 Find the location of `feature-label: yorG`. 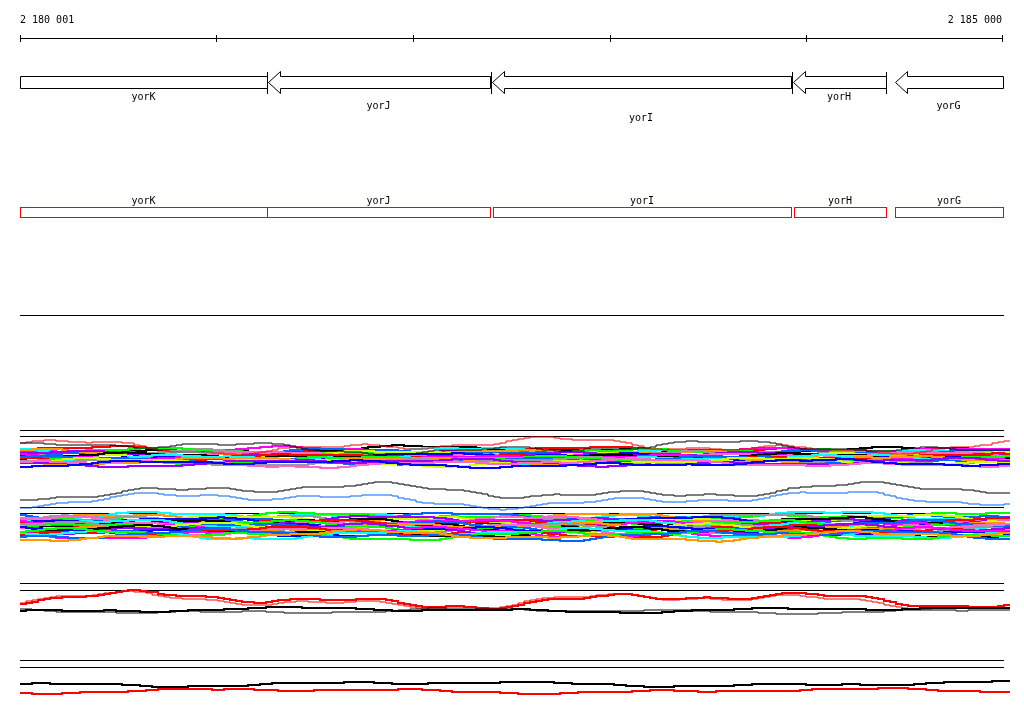

feature-label: yorG is located at coordinates (949, 200).